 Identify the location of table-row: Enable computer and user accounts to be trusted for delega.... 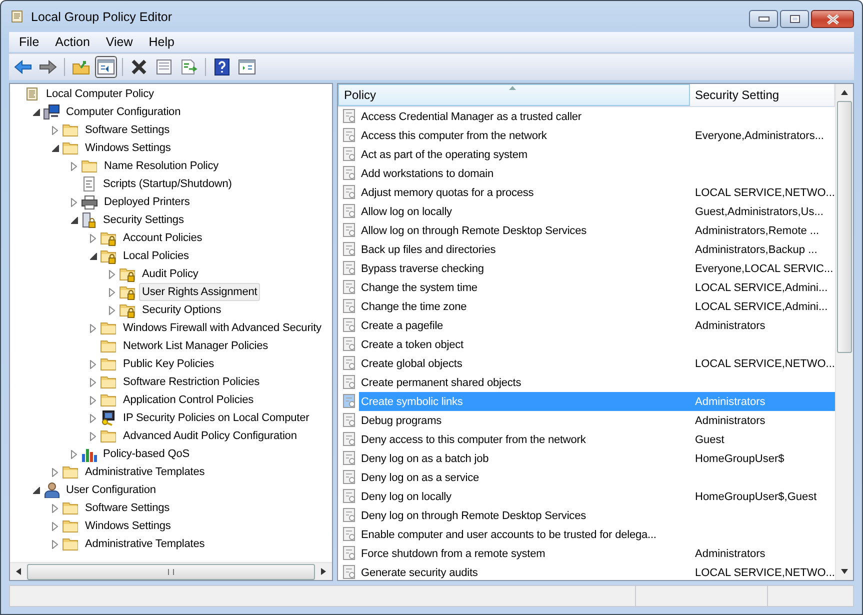
(597, 534).